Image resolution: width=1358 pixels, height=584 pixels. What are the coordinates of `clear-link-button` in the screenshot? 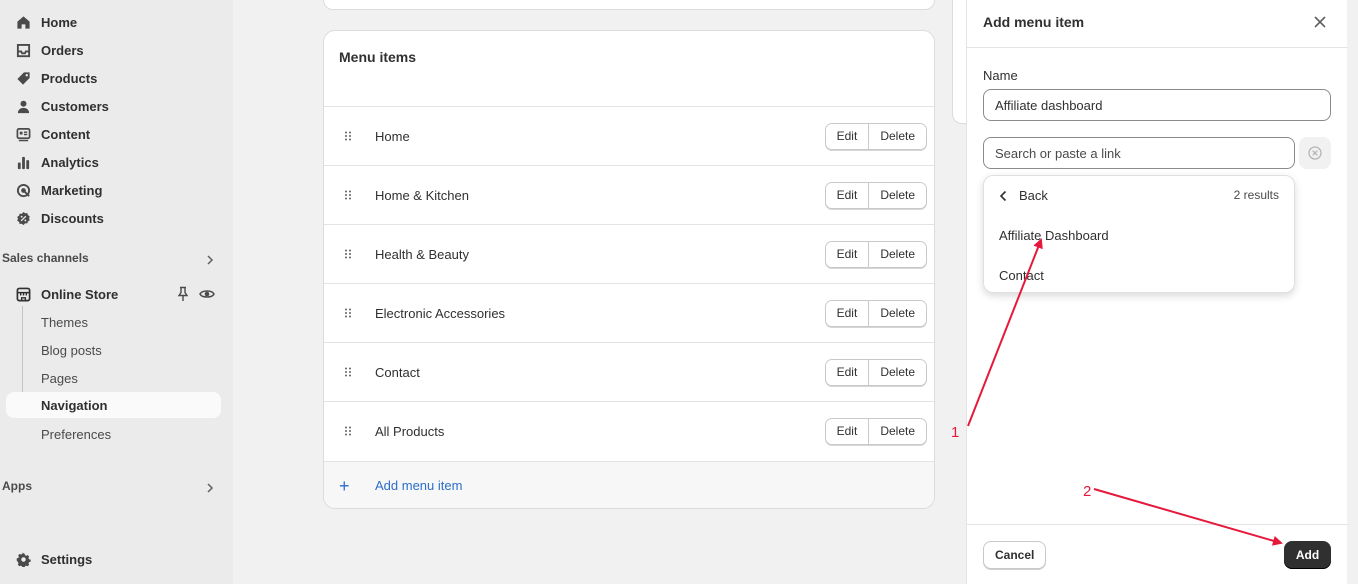 It's located at (1315, 153).